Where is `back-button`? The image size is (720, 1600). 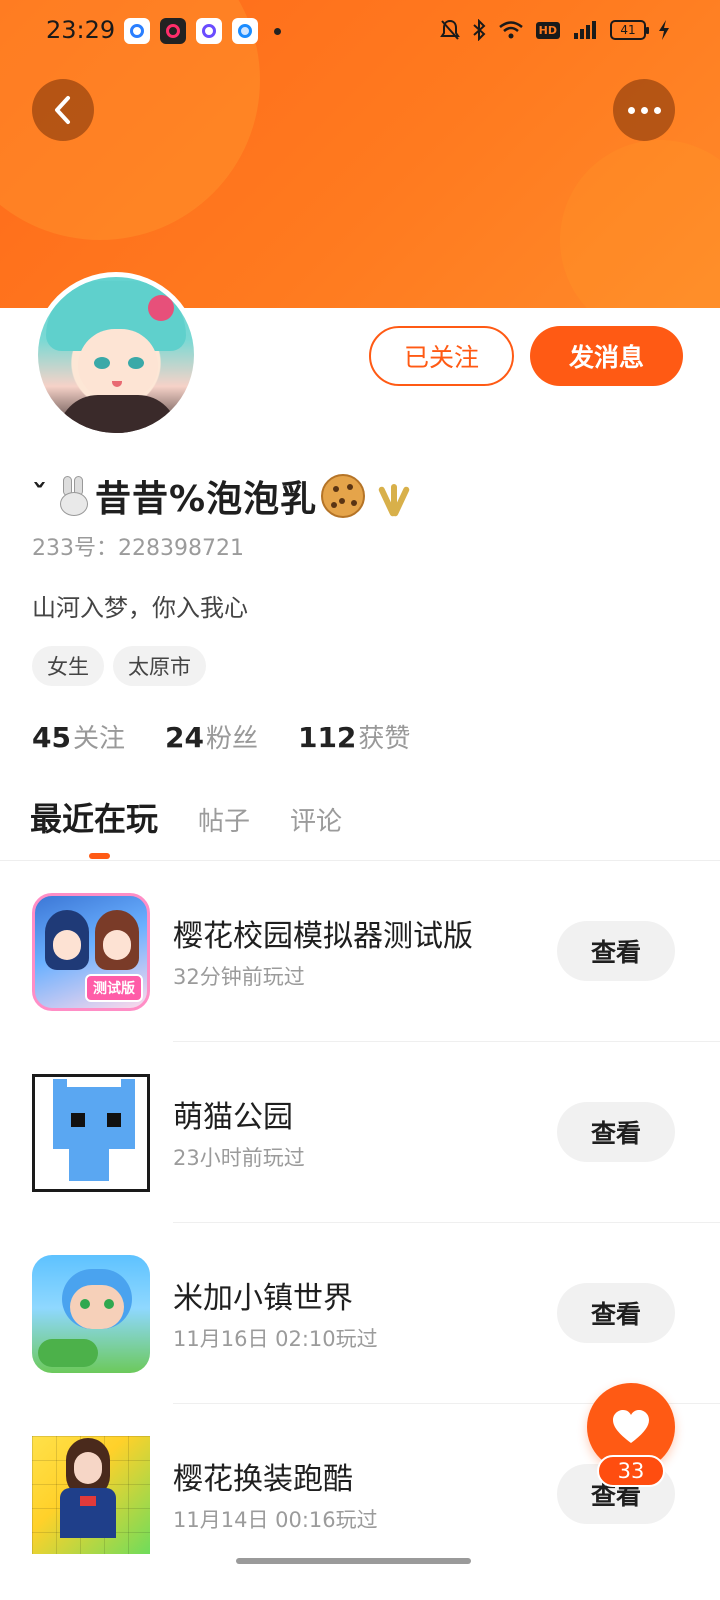 back-button is located at coordinates (63, 110).